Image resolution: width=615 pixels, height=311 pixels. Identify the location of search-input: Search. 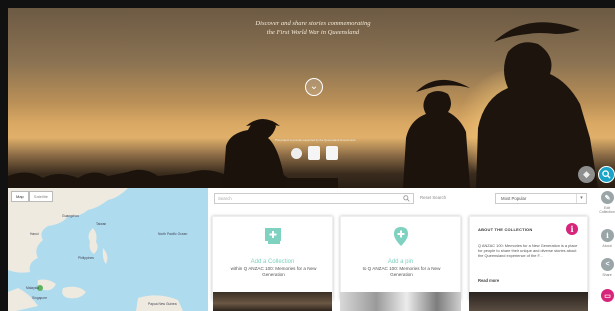
(314, 198).